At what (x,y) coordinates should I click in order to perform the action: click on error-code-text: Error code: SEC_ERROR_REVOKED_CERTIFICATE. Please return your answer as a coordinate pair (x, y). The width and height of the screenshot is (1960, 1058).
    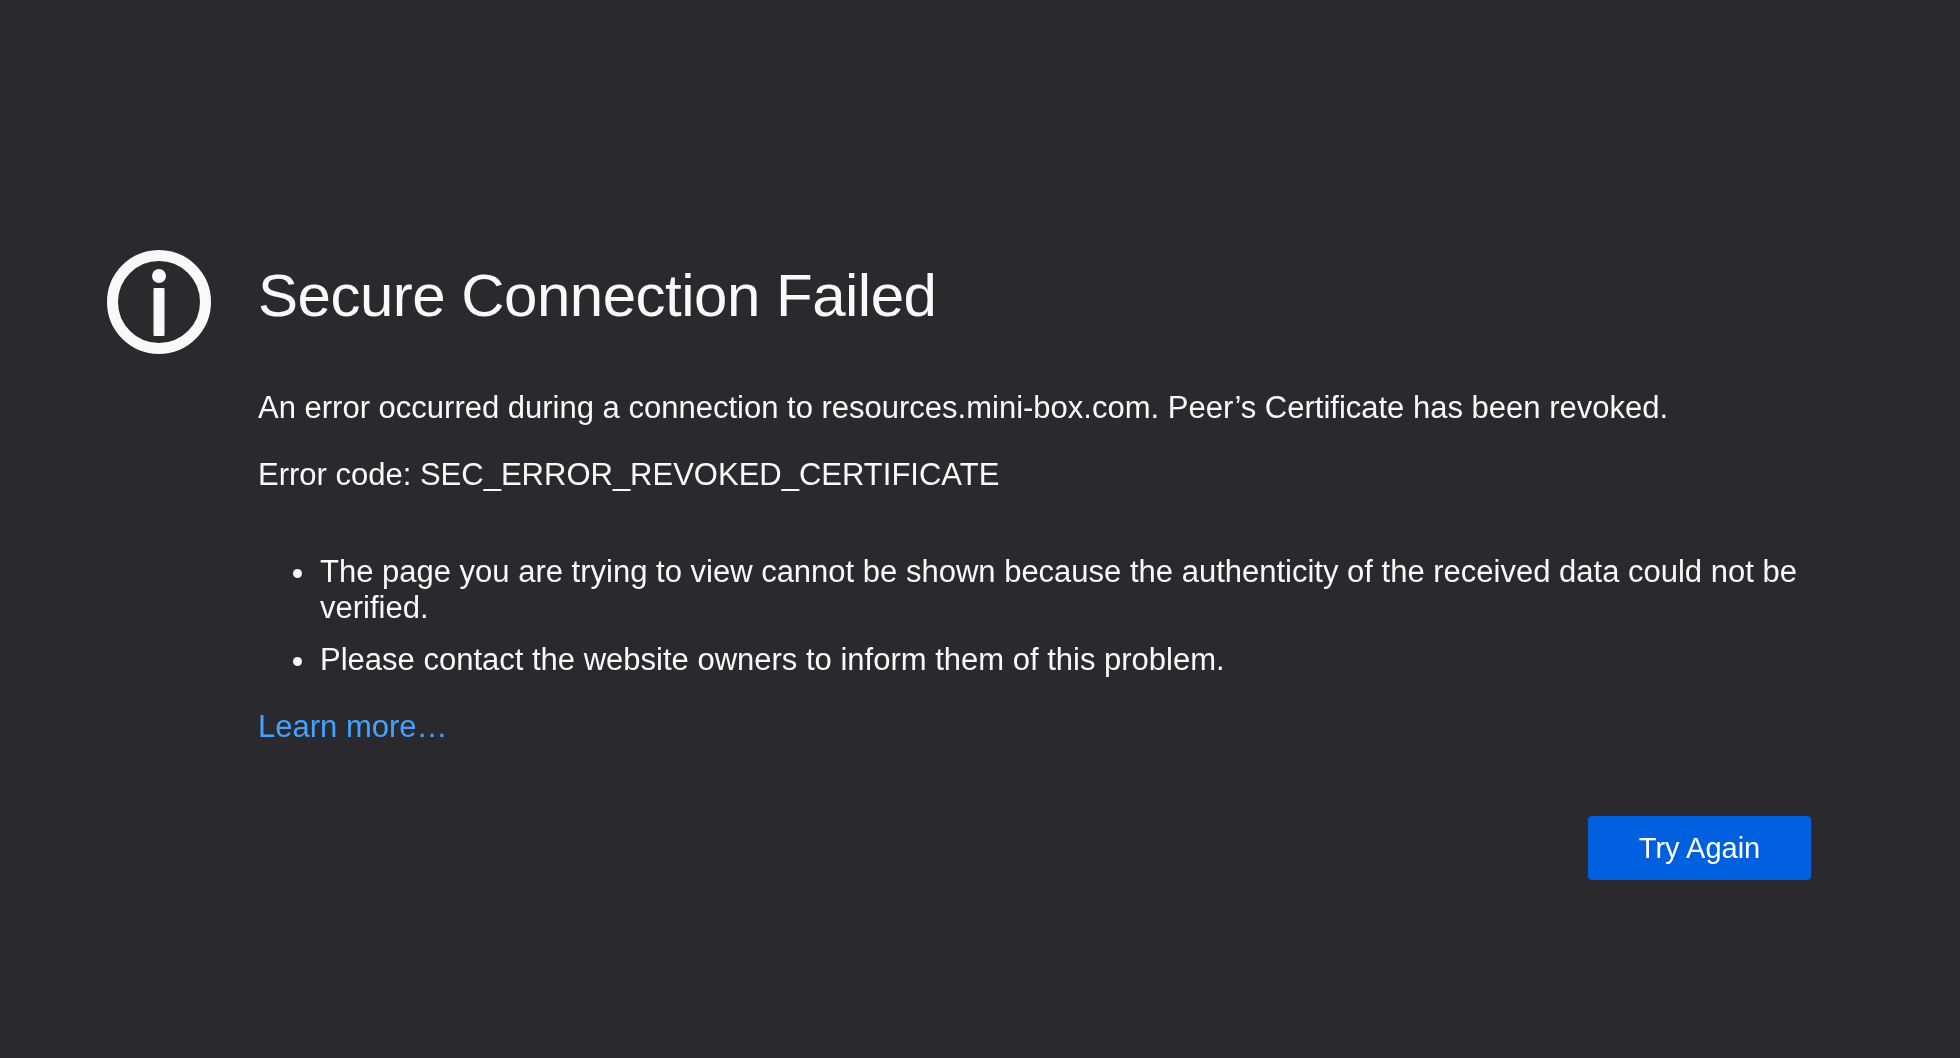
    Looking at the image, I should click on (629, 475).